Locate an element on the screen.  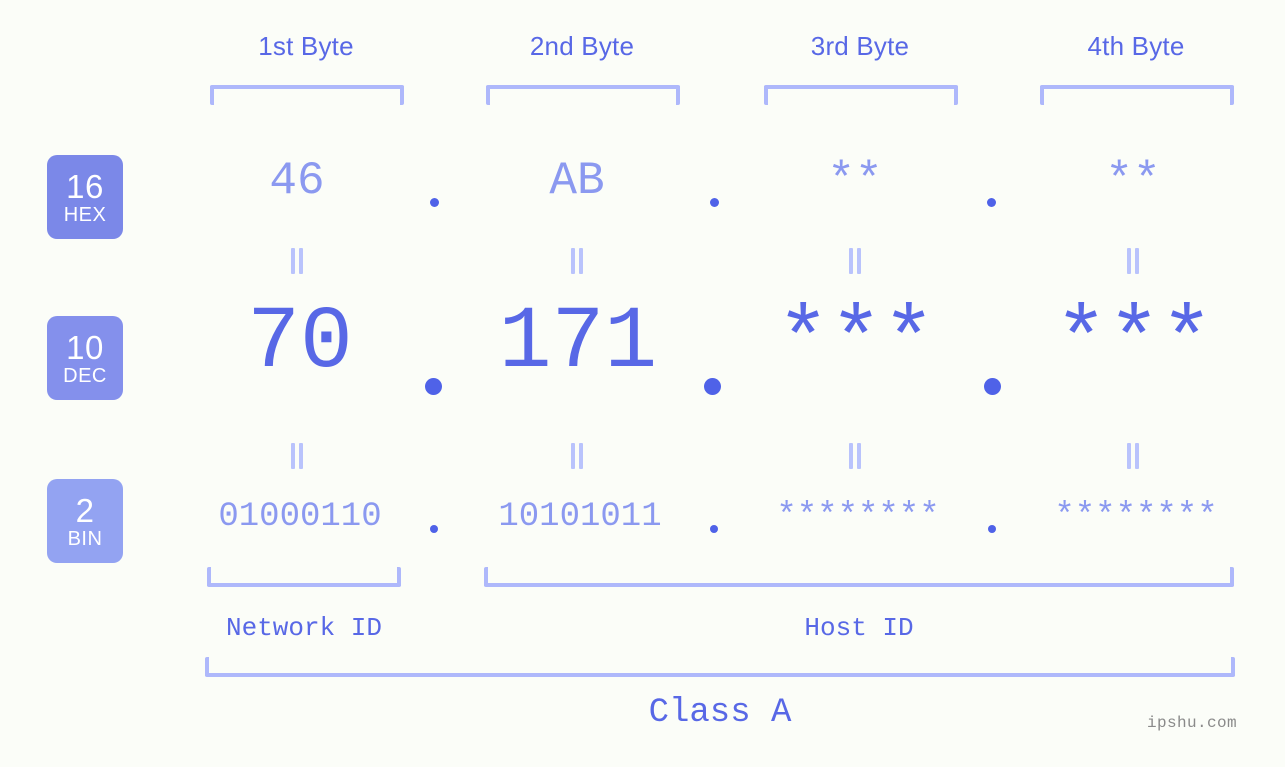
hex-byte-3: ** is located at coordinates (855, 181).